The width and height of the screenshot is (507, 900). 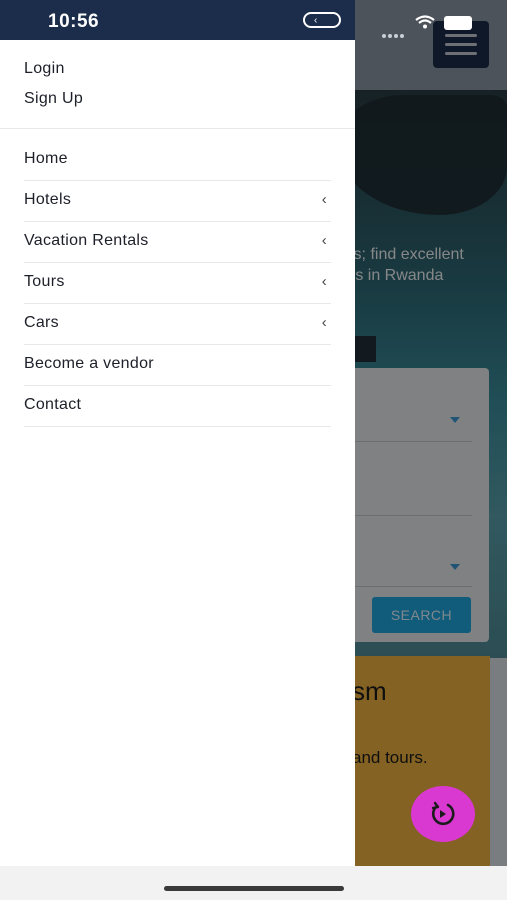 I want to click on bottom-bar, so click(x=253, y=883).